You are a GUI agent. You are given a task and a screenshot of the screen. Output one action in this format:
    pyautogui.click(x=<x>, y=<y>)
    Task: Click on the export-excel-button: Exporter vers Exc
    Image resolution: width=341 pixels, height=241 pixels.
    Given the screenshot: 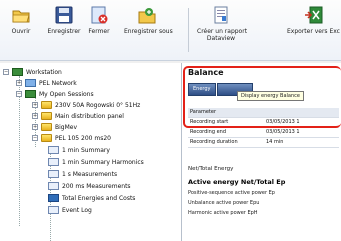 What is the action you would take?
    pyautogui.click(x=313, y=20)
    